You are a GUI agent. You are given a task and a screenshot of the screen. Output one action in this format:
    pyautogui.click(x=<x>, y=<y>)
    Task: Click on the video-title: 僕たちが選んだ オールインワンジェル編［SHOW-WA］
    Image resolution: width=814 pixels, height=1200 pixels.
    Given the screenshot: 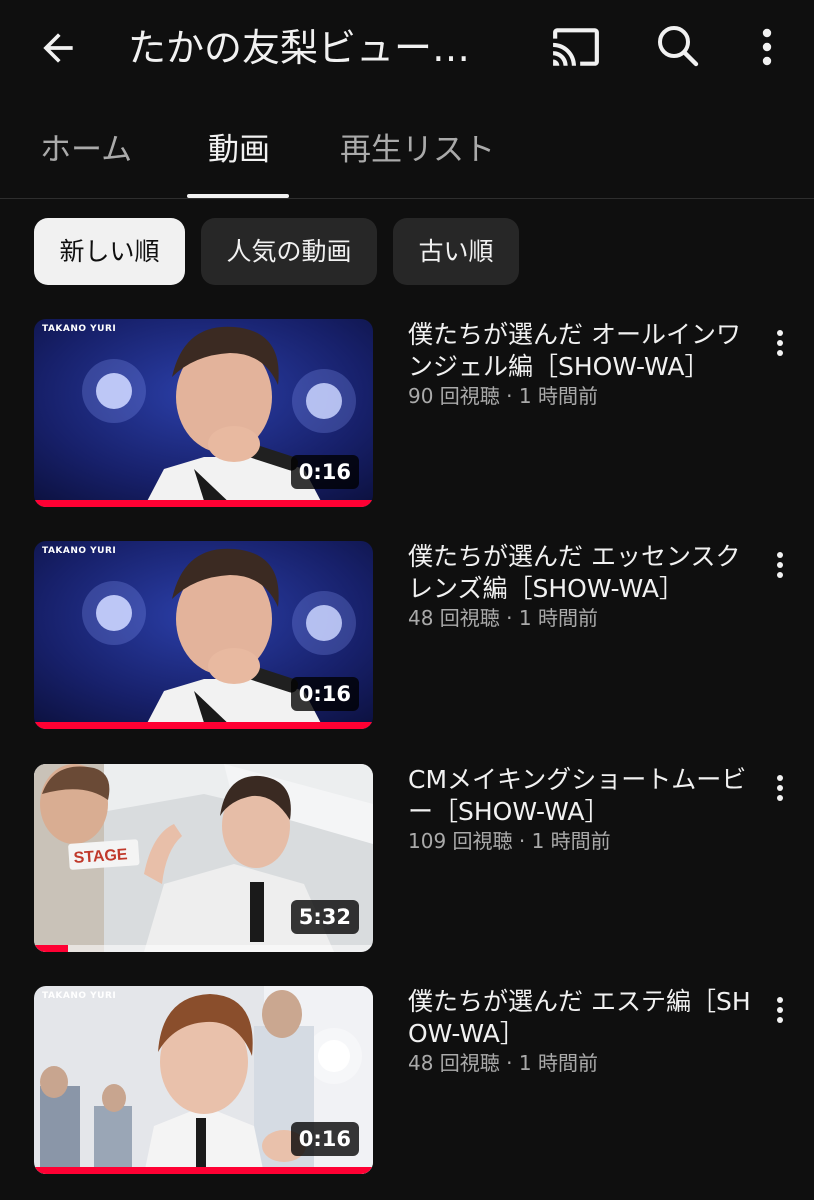 What is the action you would take?
    pyautogui.click(x=580, y=351)
    